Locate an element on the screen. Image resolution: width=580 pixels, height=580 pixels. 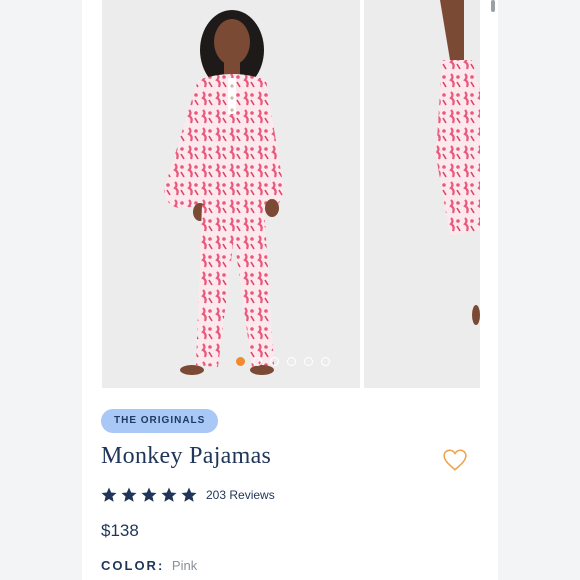
scrollbar is located at coordinates (493, 6).